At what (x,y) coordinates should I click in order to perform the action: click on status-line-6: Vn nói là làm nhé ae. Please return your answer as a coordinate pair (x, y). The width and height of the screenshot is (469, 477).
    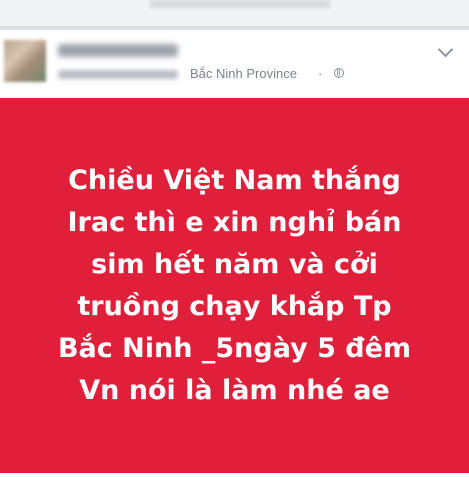
    Looking at the image, I should click on (234, 390).